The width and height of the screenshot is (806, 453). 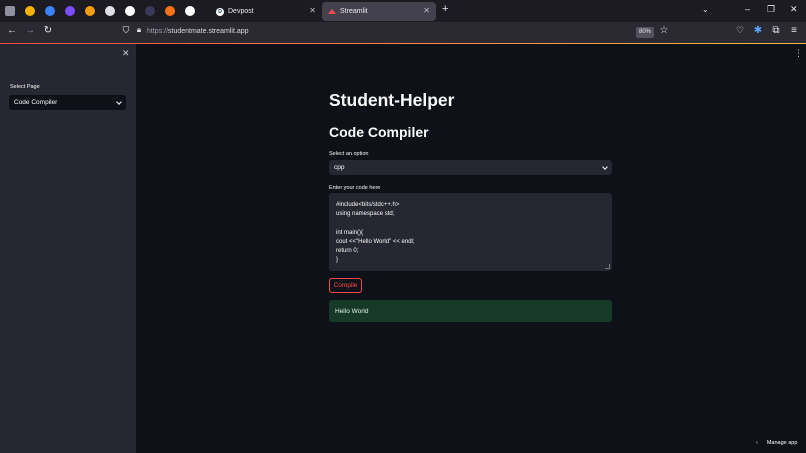 What do you see at coordinates (241, 11) in the screenshot?
I see `tab-title: Devpost` at bounding box center [241, 11].